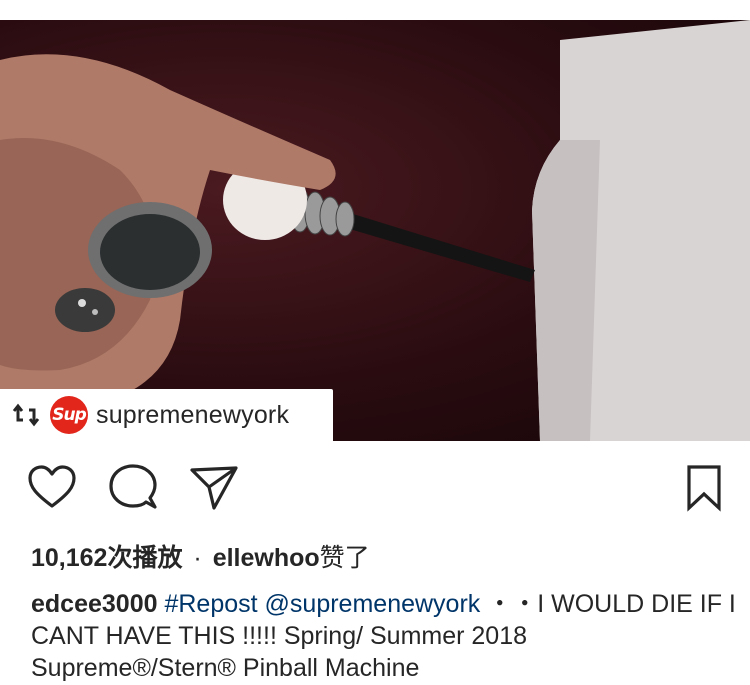  I want to click on repost-attribution: Sup supremenewyork, so click(166, 415).